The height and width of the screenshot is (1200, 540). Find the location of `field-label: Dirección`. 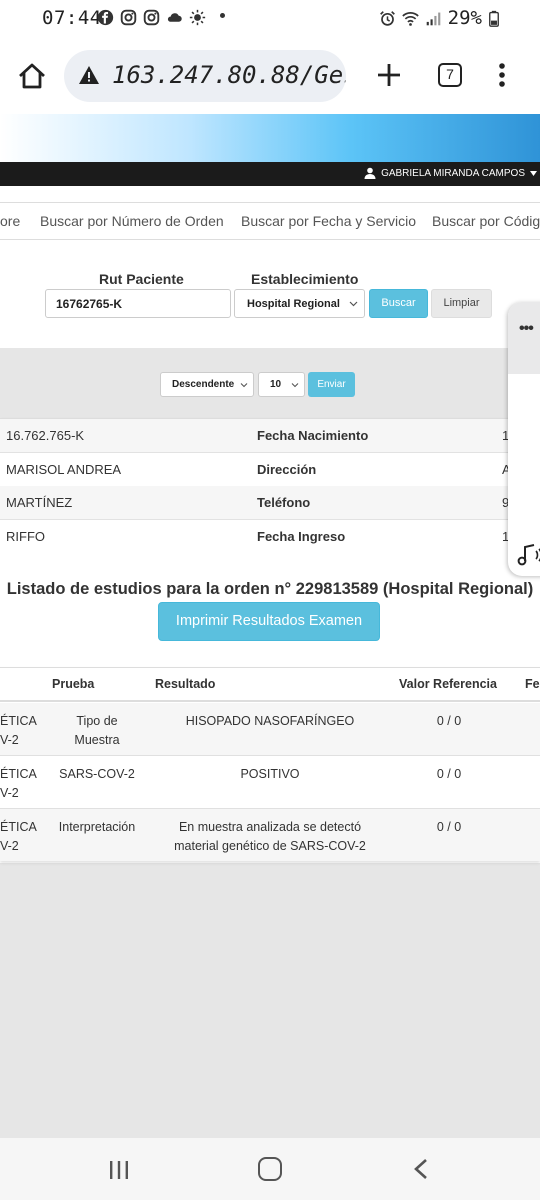

field-label: Dirección is located at coordinates (287, 469).